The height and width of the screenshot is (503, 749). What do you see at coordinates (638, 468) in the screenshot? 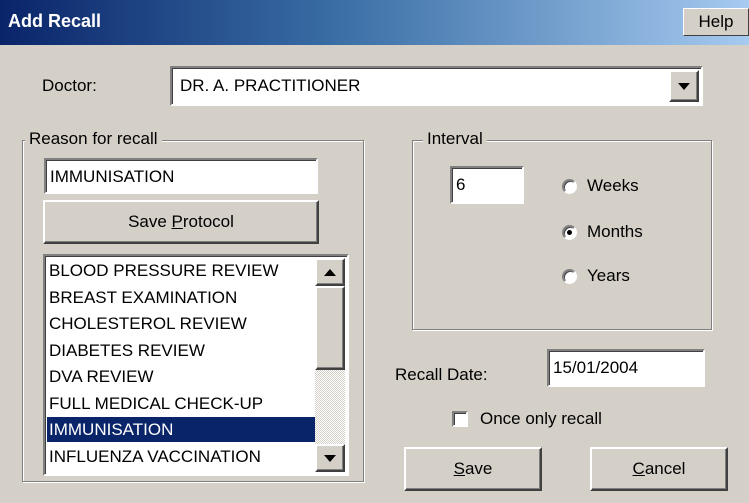
I see `cancel-mnemonic: C` at bounding box center [638, 468].